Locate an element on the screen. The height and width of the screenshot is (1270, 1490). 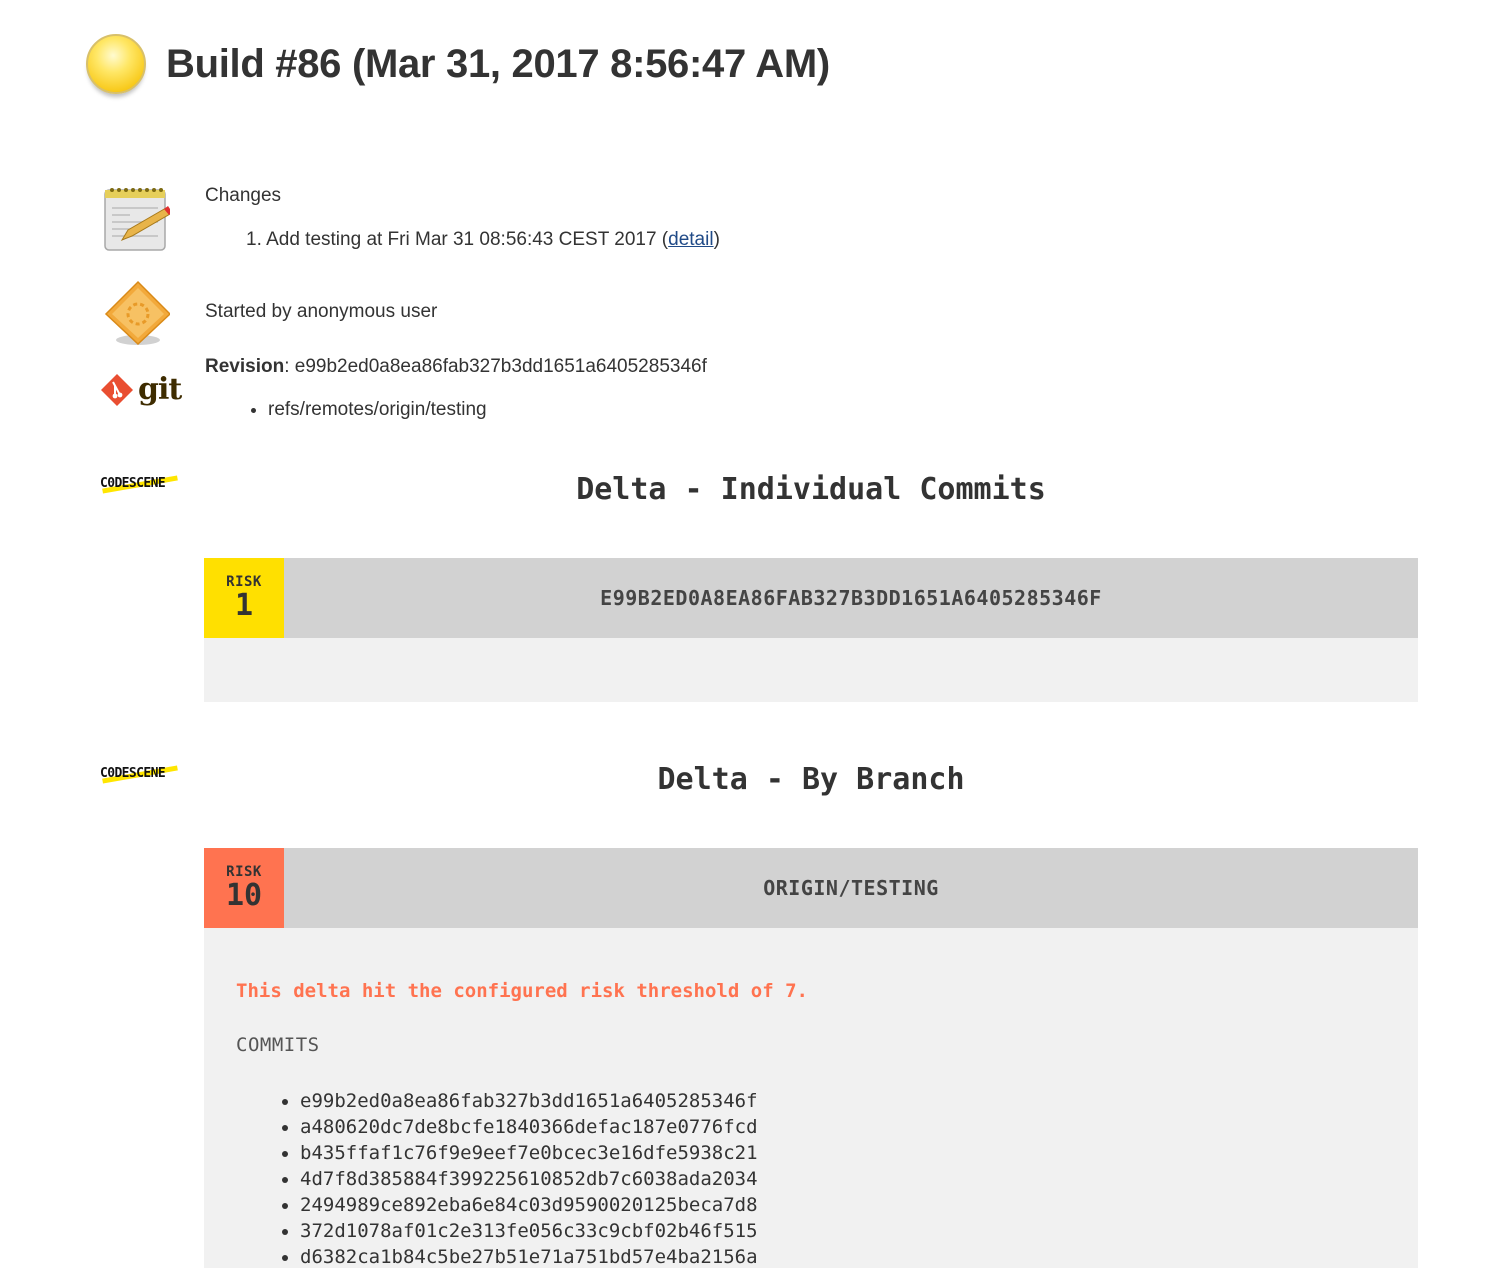
commits-label: COMMITS is located at coordinates (278, 1045).